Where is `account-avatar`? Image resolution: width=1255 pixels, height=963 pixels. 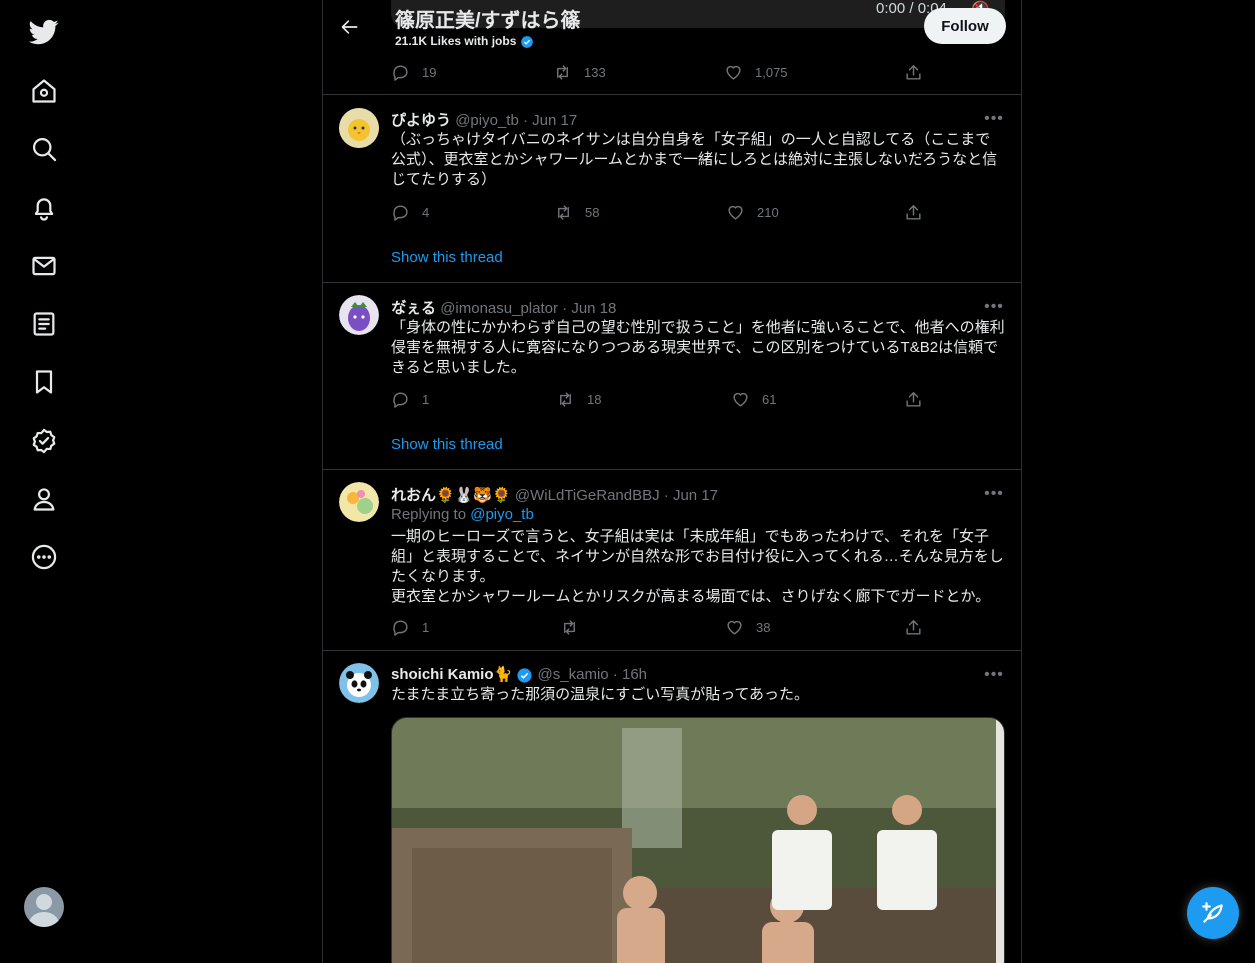 account-avatar is located at coordinates (44, 907).